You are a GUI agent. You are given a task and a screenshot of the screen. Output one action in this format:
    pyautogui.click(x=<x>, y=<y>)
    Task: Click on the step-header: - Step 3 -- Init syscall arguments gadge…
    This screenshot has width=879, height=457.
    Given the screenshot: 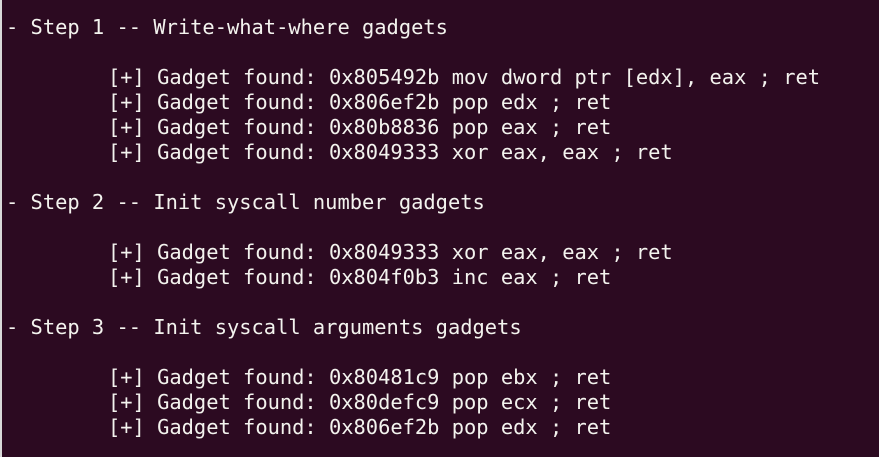 What is the action you would take?
    pyautogui.click(x=264, y=327)
    